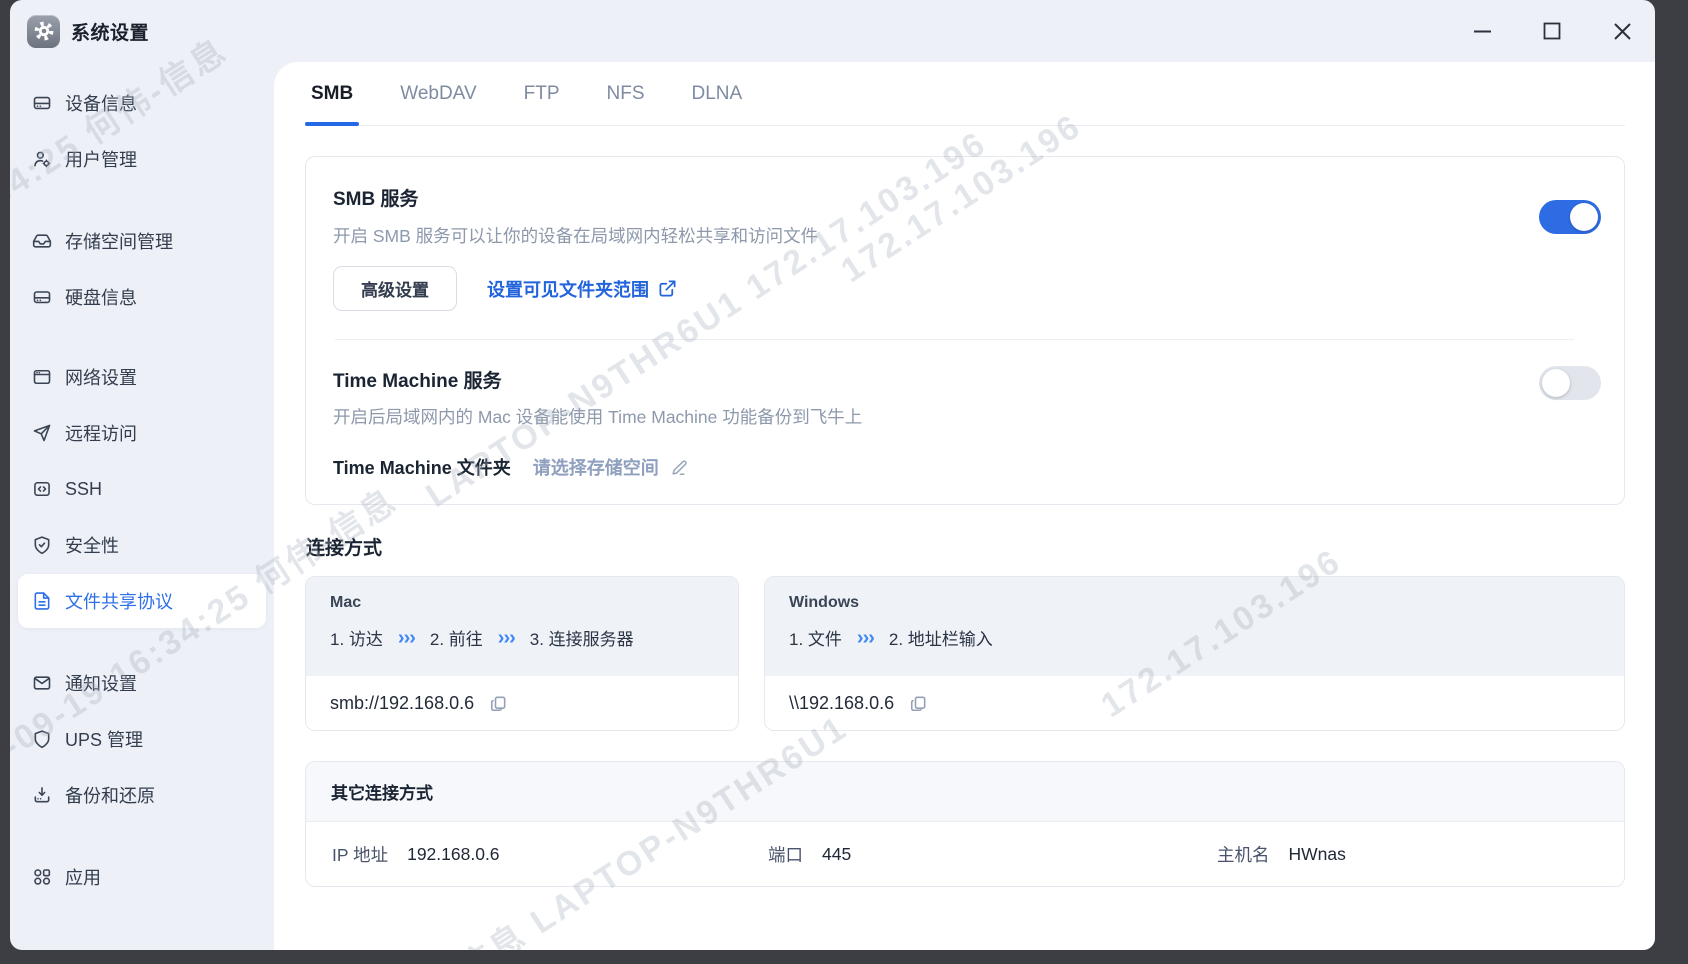 The image size is (1688, 964). Describe the element at coordinates (1243, 854) in the screenshot. I see `hostname-label: 主机名` at that location.